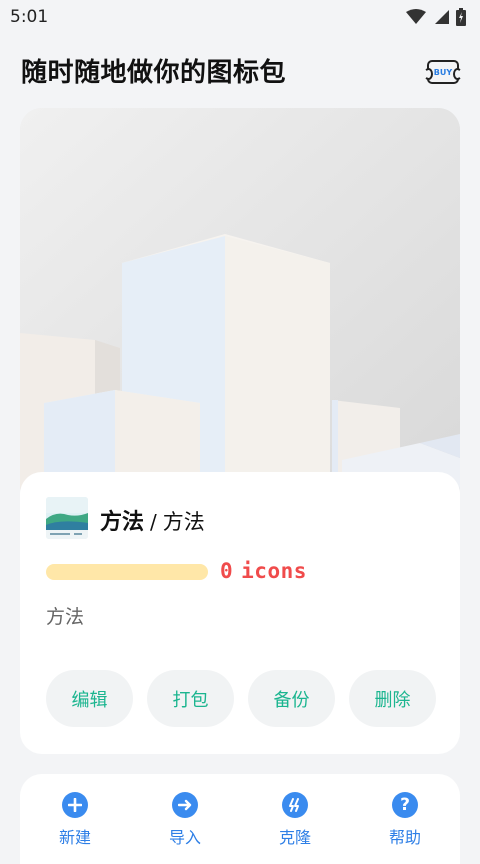  I want to click on buy-label: BUY, so click(443, 72).